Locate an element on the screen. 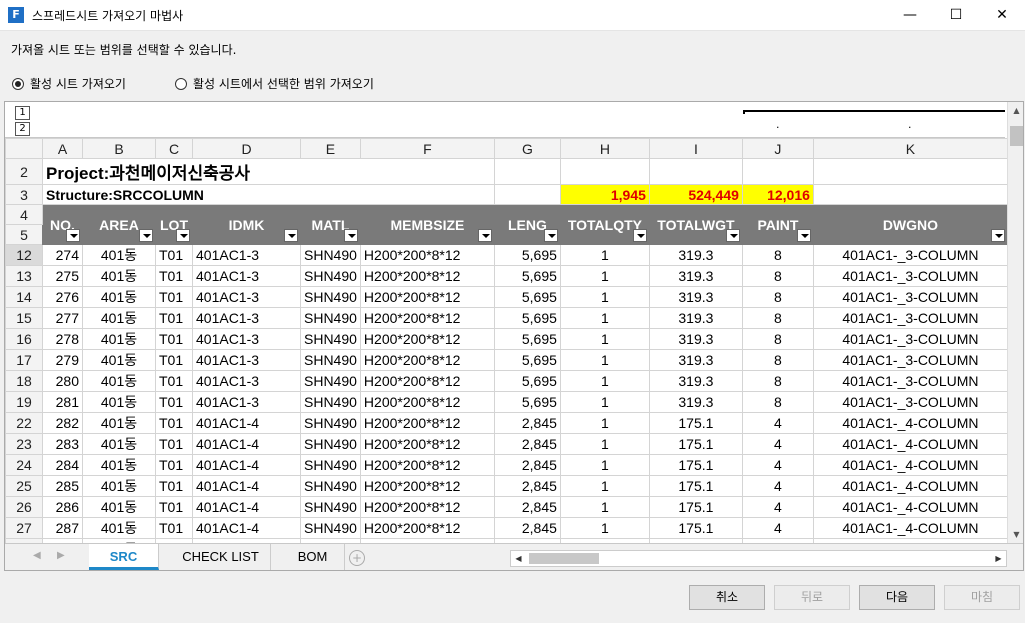 Image resolution: width=1025 pixels, height=623 pixels. row-header: 24 is located at coordinates (24, 465).